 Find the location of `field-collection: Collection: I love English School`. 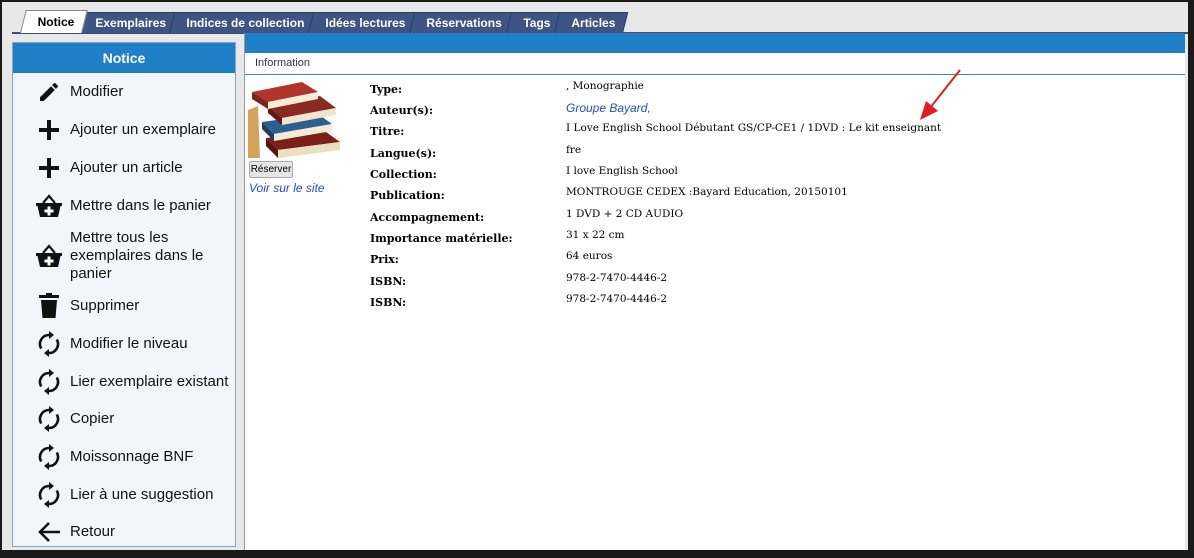

field-collection: Collection: I love English School is located at coordinates (770, 173).